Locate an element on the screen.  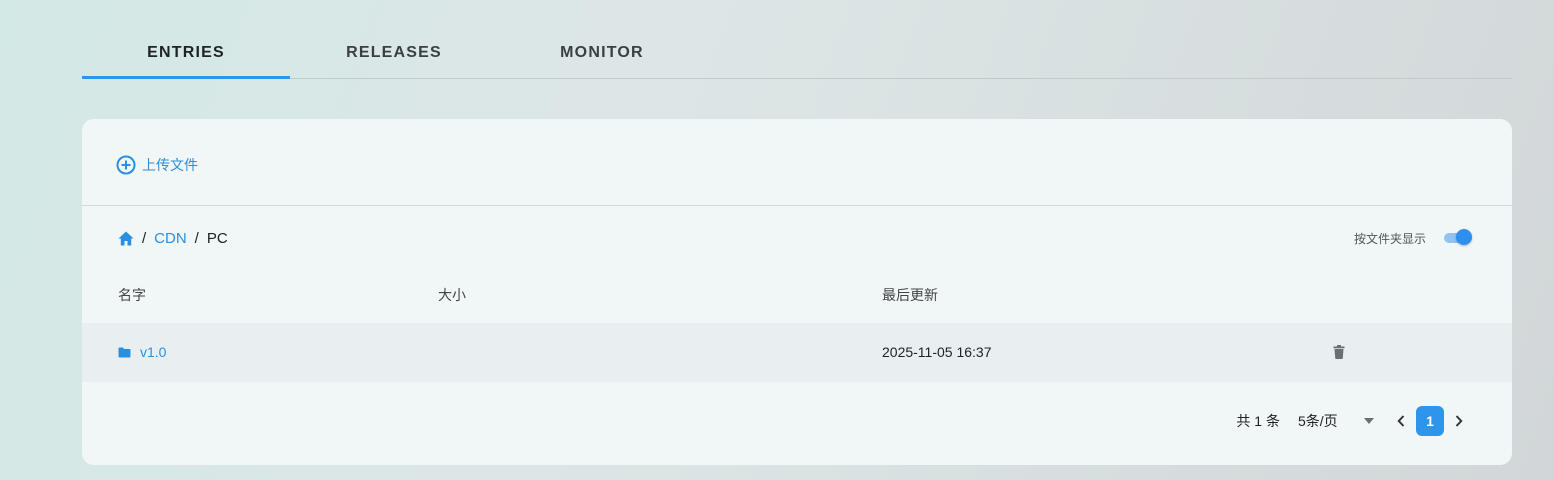
folder-view-switch is located at coordinates (1458, 237).